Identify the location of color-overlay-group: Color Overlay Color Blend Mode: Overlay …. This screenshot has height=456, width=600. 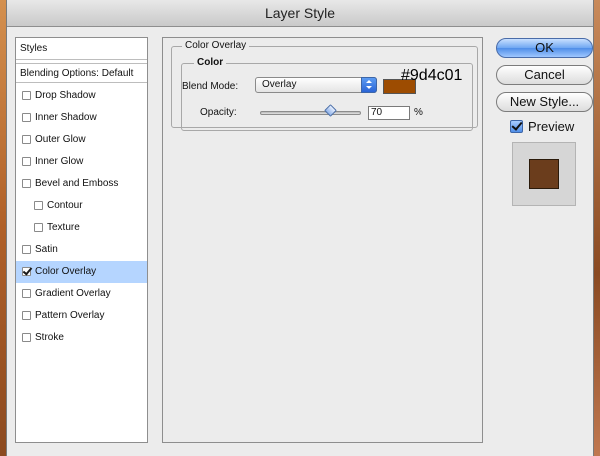
(324, 85).